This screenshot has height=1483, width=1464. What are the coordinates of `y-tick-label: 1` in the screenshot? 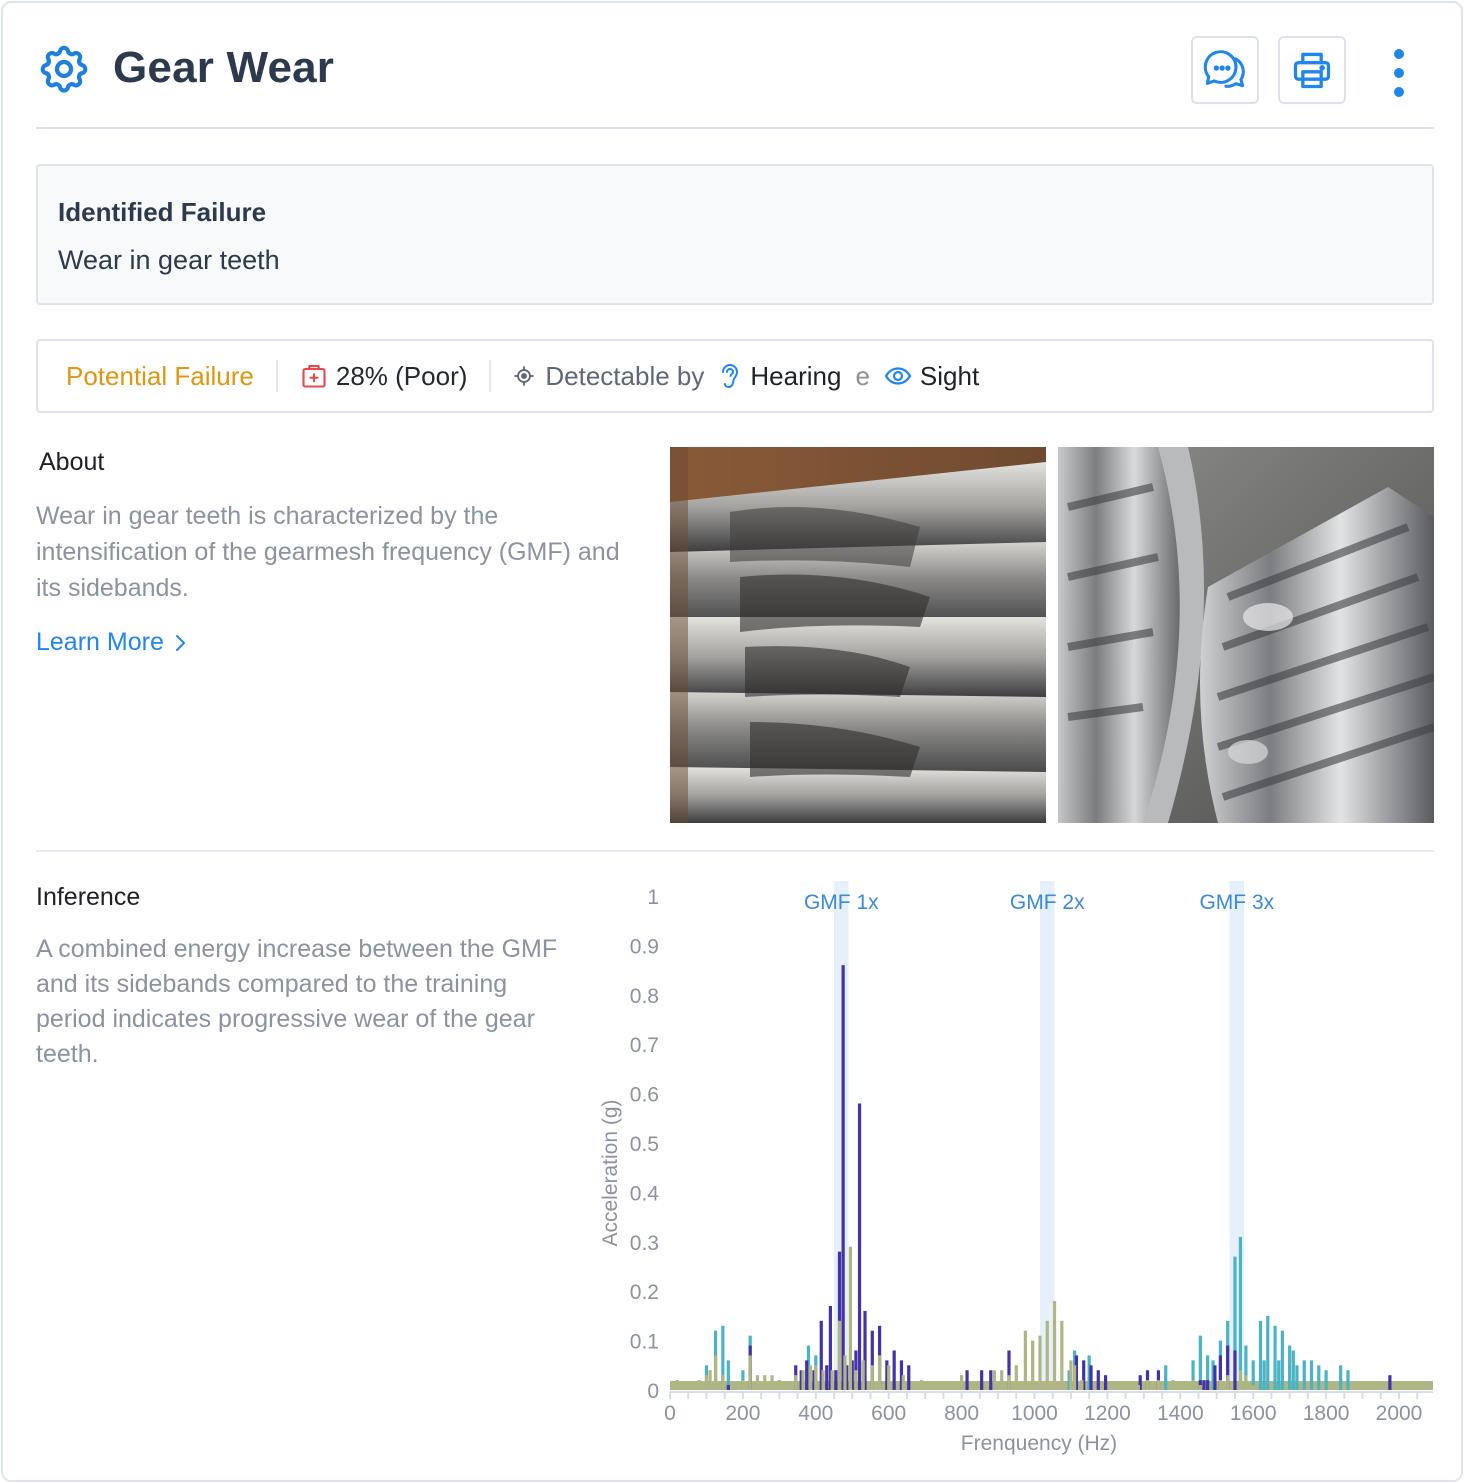 It's located at (653, 897).